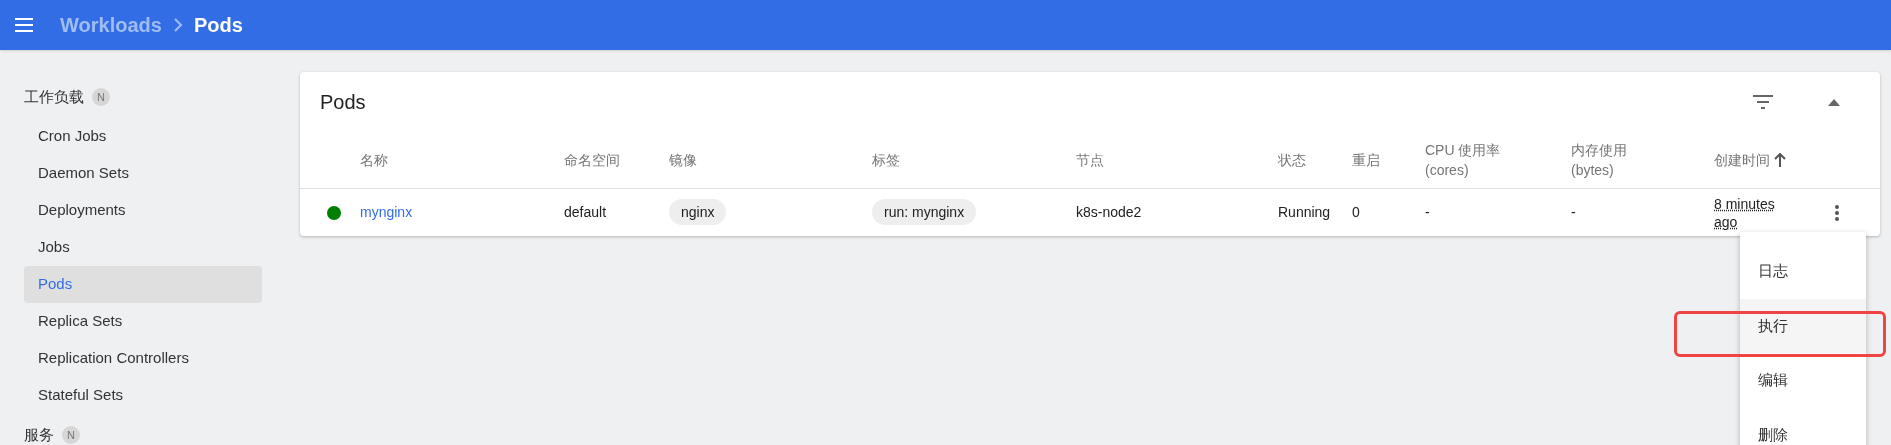  Describe the element at coordinates (218, 25) in the screenshot. I see `breadcrumb-item: Pods` at that location.